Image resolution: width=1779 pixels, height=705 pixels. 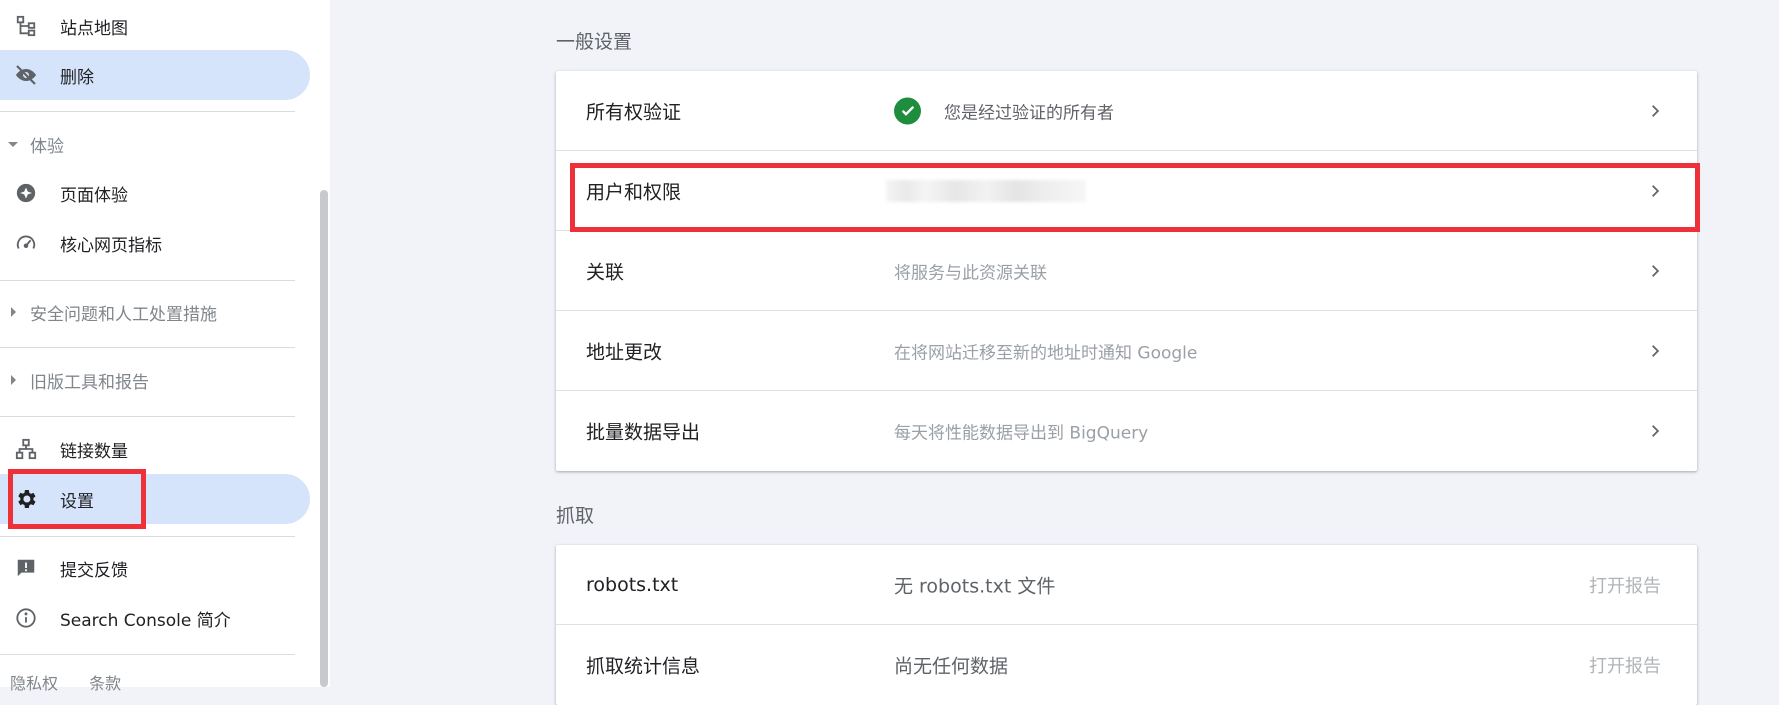 What do you see at coordinates (77, 77) in the screenshot?
I see `sidebar-item-label: 删除` at bounding box center [77, 77].